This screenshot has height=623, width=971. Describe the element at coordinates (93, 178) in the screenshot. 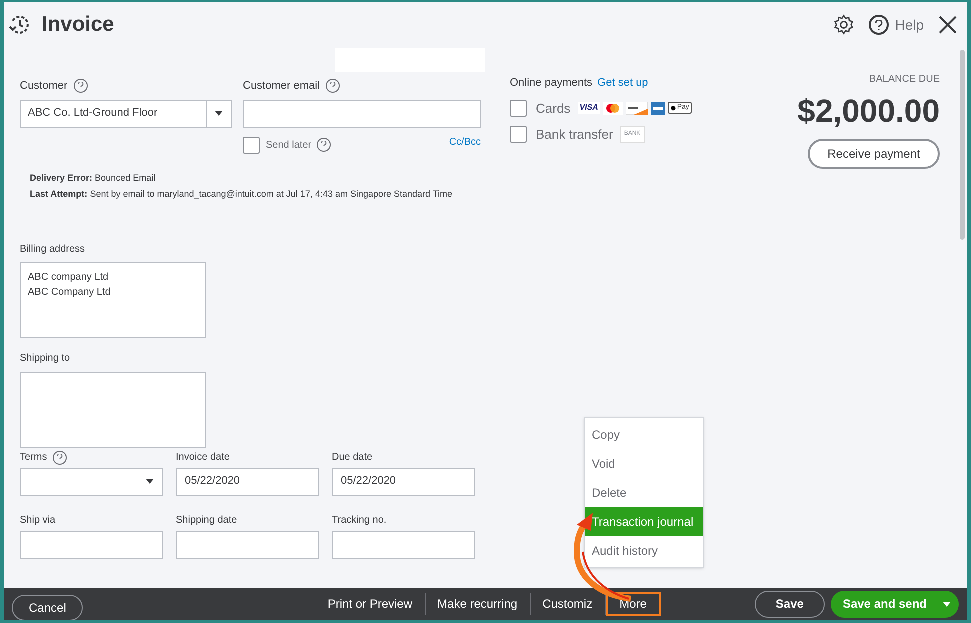

I see `delivery-status-text: Delivery Error: Bounced Email` at that location.